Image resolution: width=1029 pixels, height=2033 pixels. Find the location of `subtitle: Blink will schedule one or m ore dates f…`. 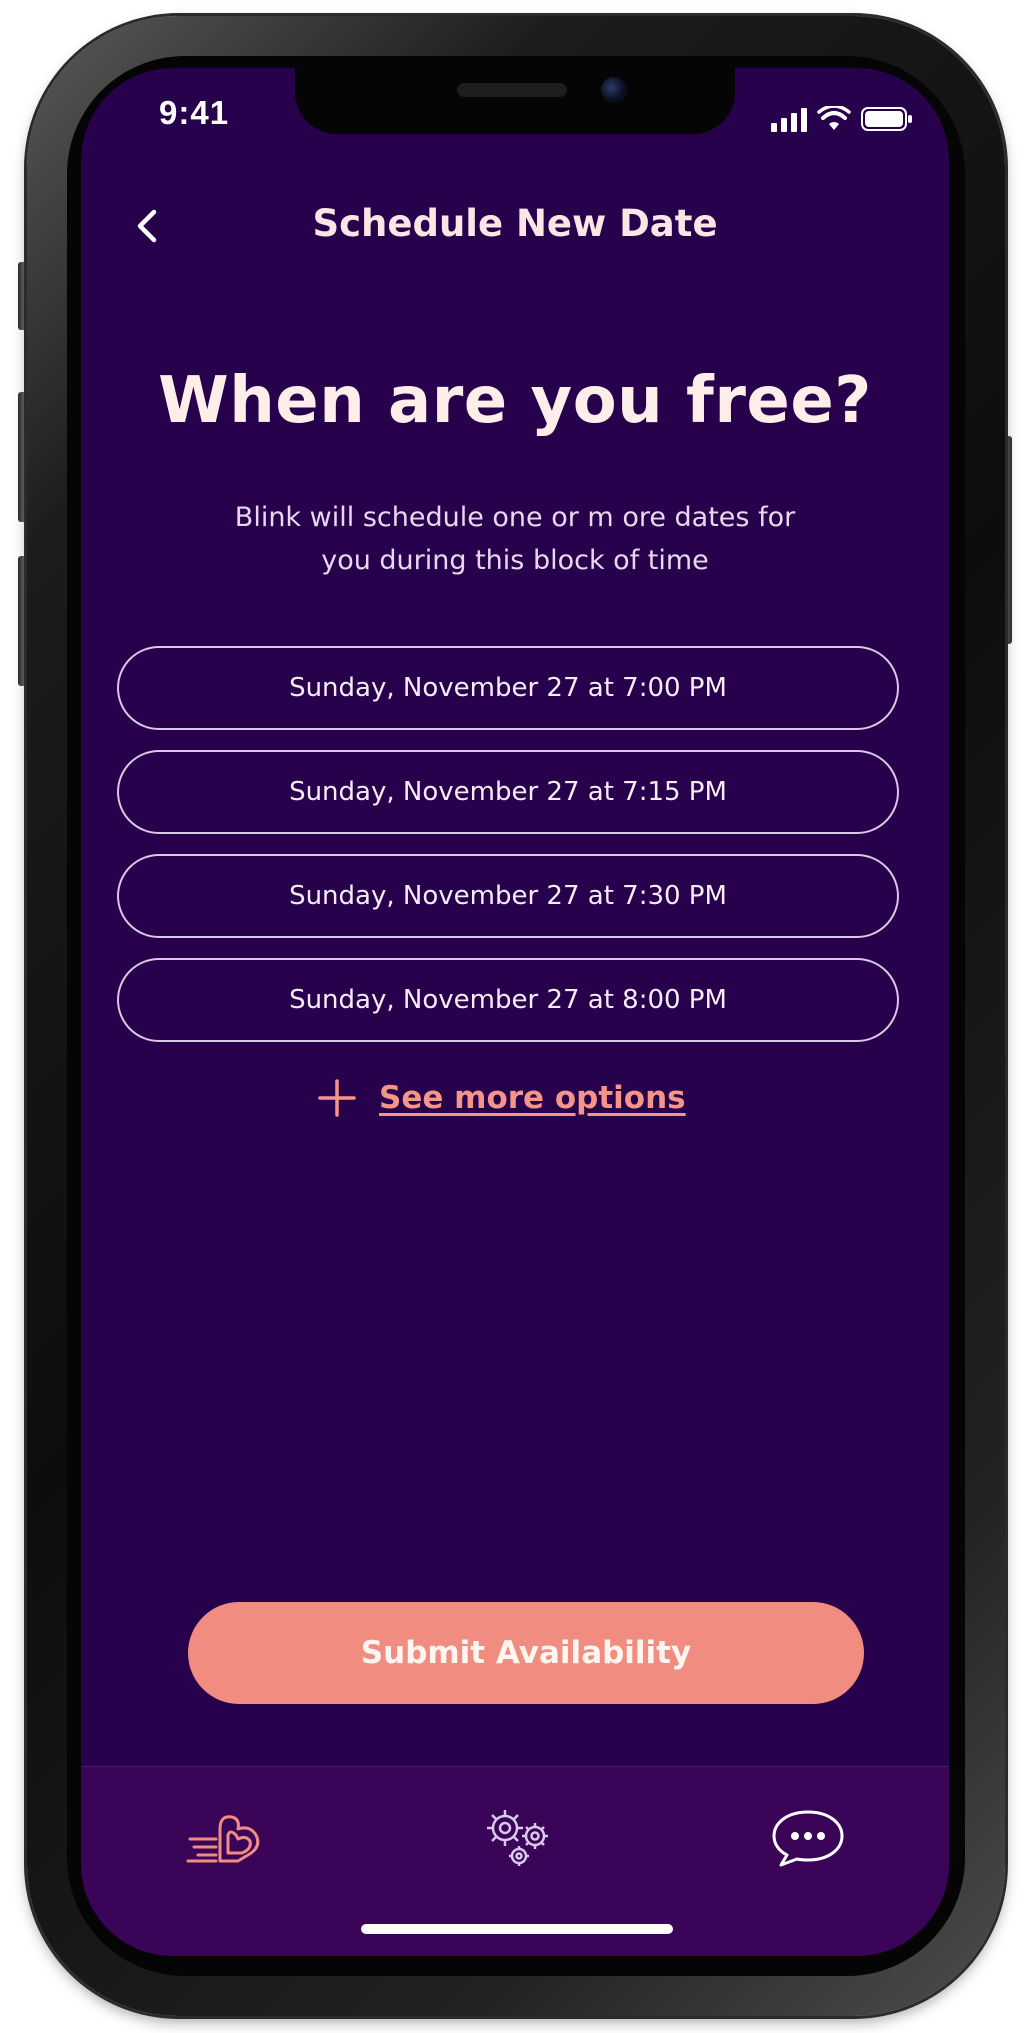

subtitle: Blink will schedule one or m ore dates f… is located at coordinates (515, 539).